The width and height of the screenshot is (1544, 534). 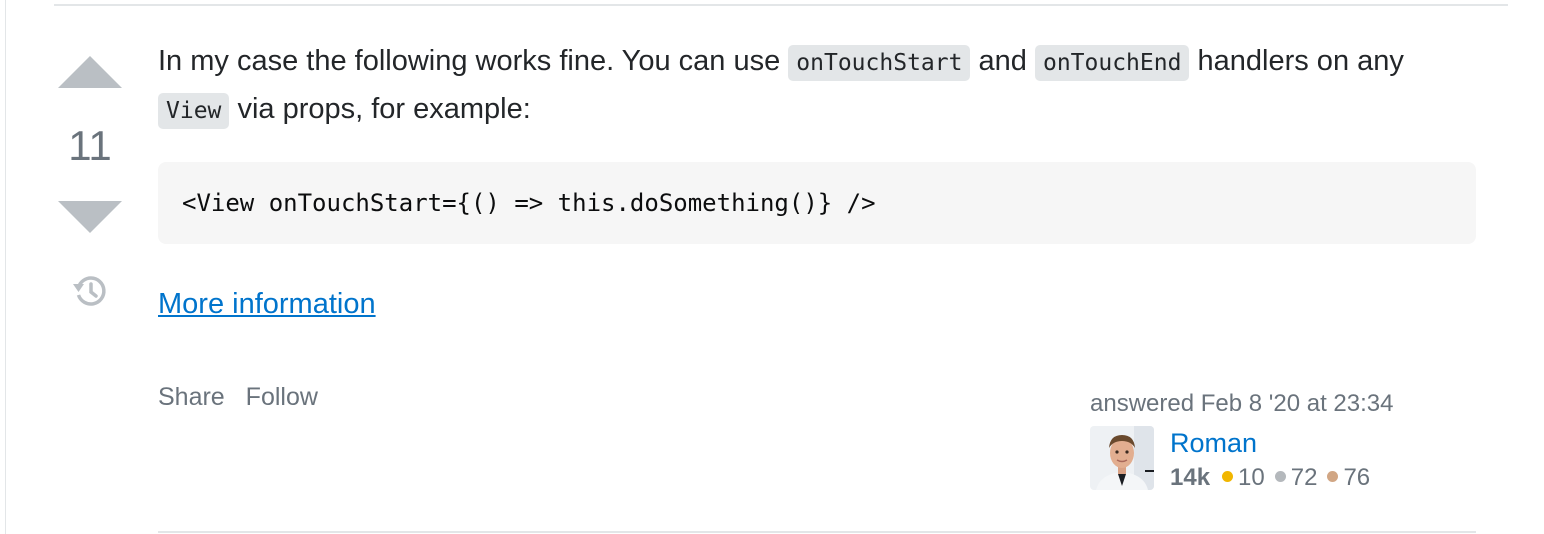 What do you see at coordinates (90, 72) in the screenshot?
I see `upvote-arrow-icon` at bounding box center [90, 72].